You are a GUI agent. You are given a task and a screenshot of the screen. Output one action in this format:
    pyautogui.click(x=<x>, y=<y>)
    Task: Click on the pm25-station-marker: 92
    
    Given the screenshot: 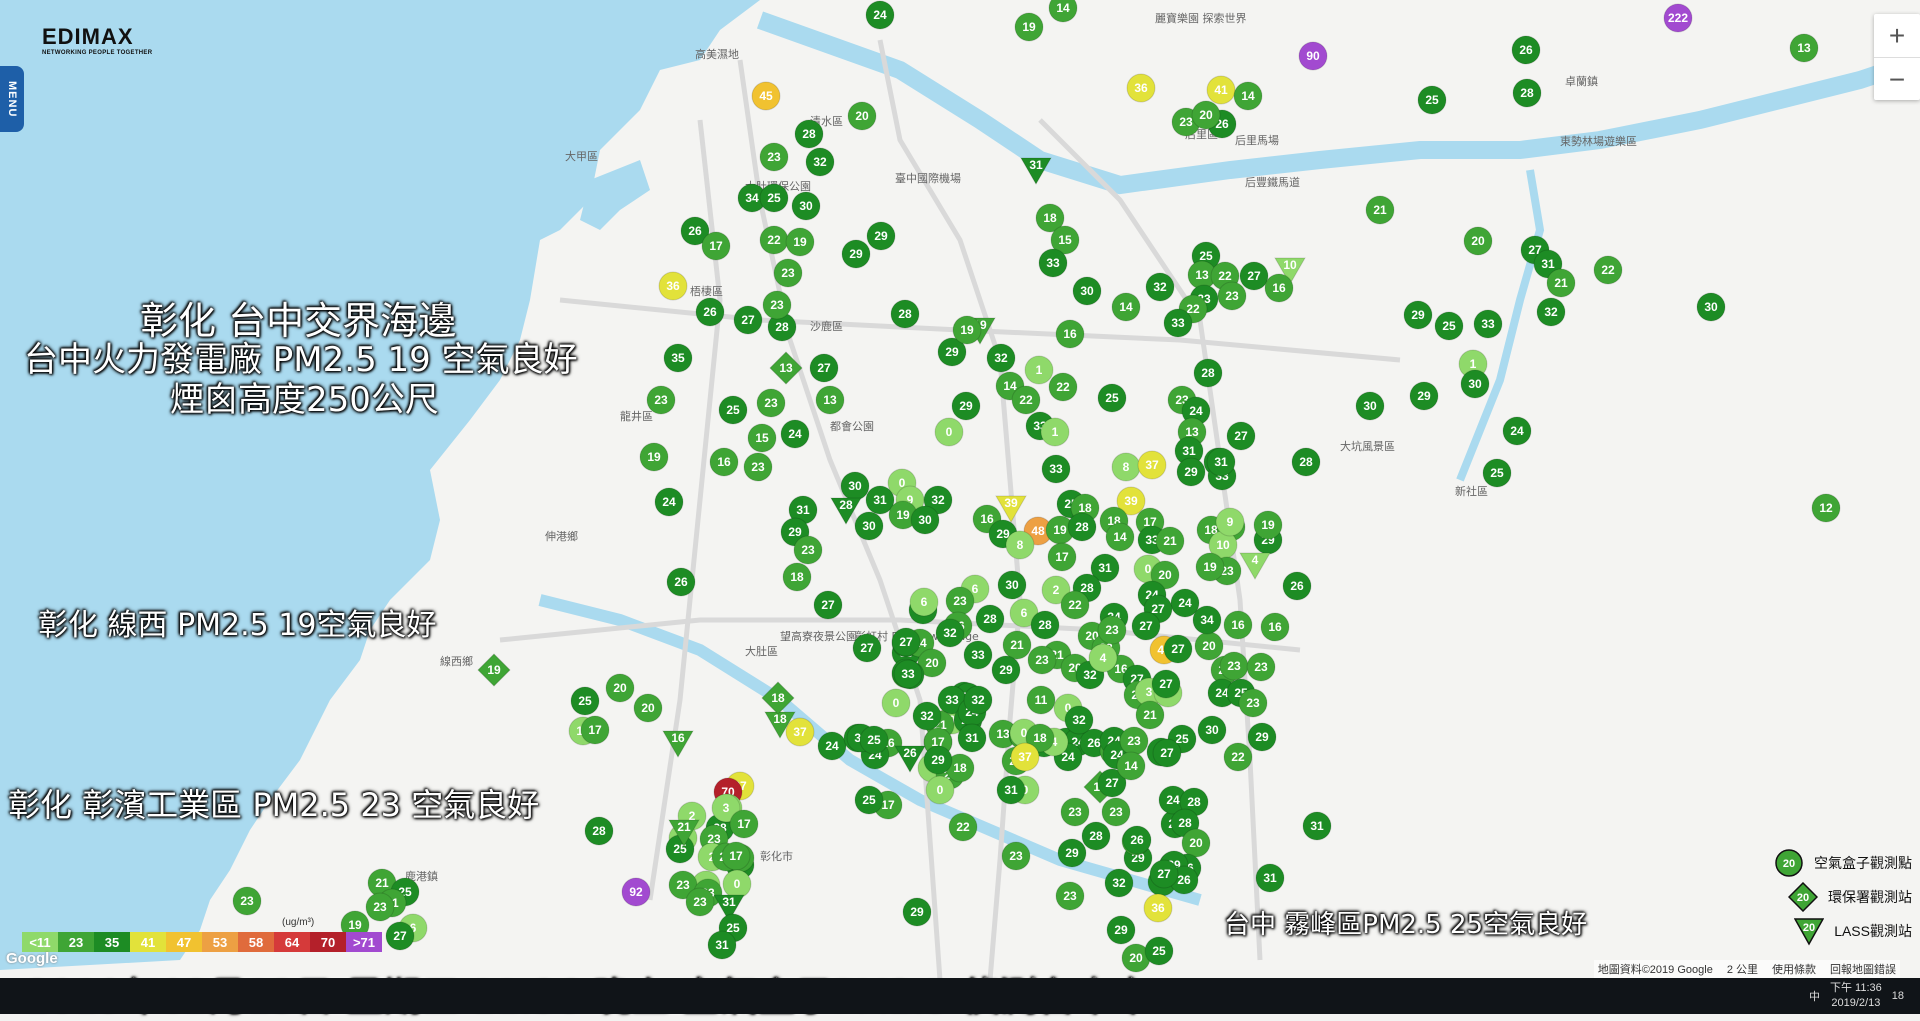 What is the action you would take?
    pyautogui.click(x=636, y=892)
    